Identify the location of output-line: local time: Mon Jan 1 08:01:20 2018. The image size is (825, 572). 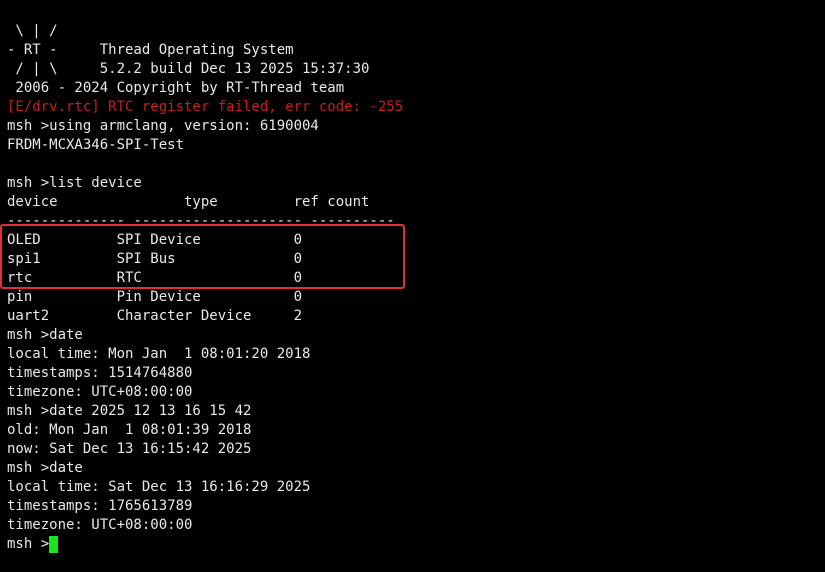
(159, 354).